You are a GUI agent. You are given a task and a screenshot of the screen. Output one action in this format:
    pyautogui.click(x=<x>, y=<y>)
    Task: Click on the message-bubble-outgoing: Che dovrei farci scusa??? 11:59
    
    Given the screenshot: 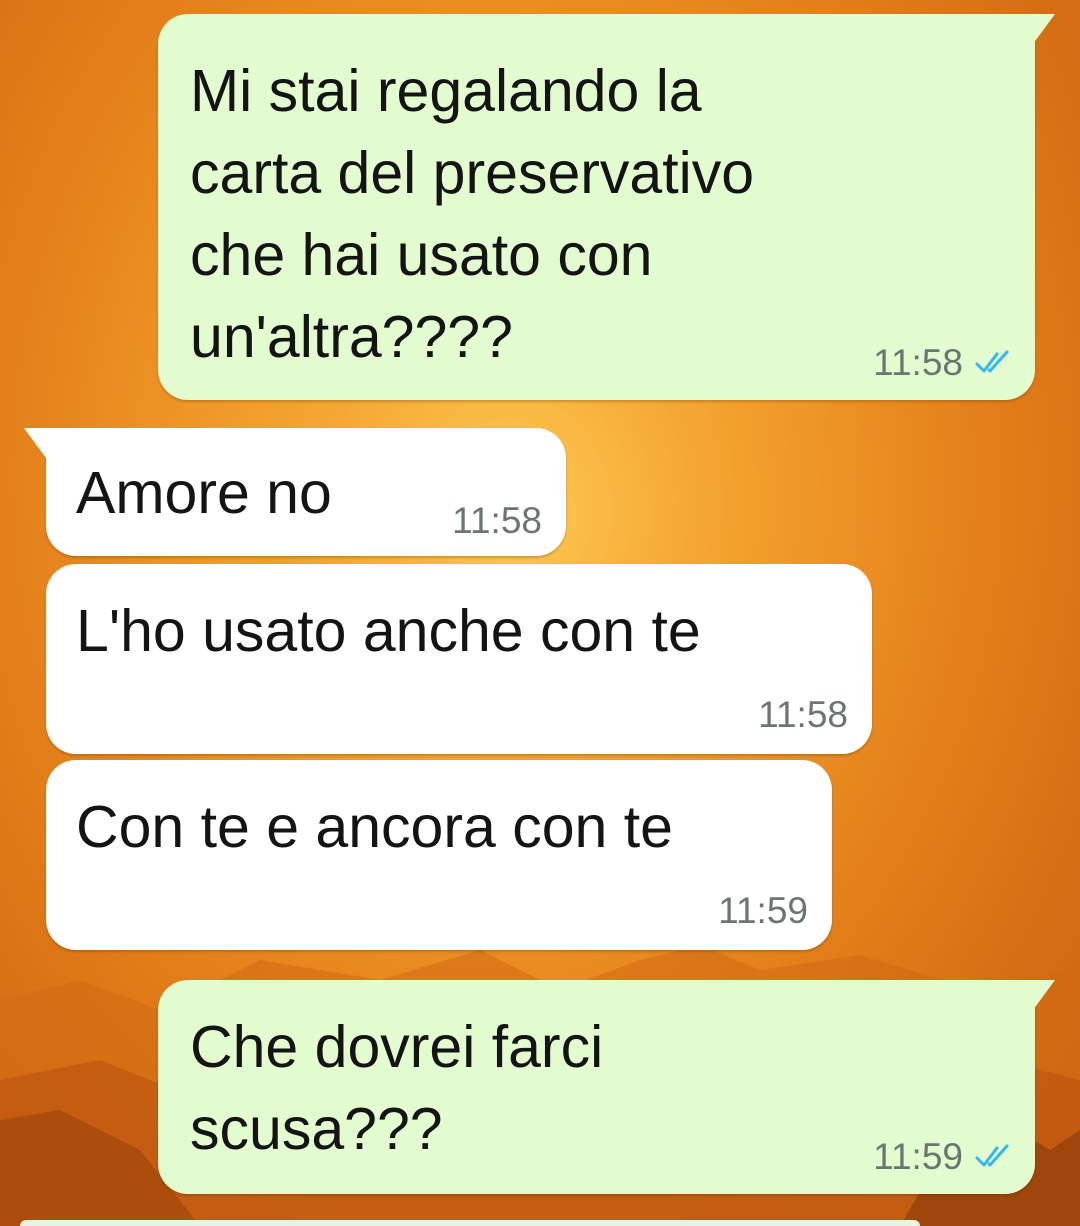 What is the action you would take?
    pyautogui.click(x=606, y=1087)
    